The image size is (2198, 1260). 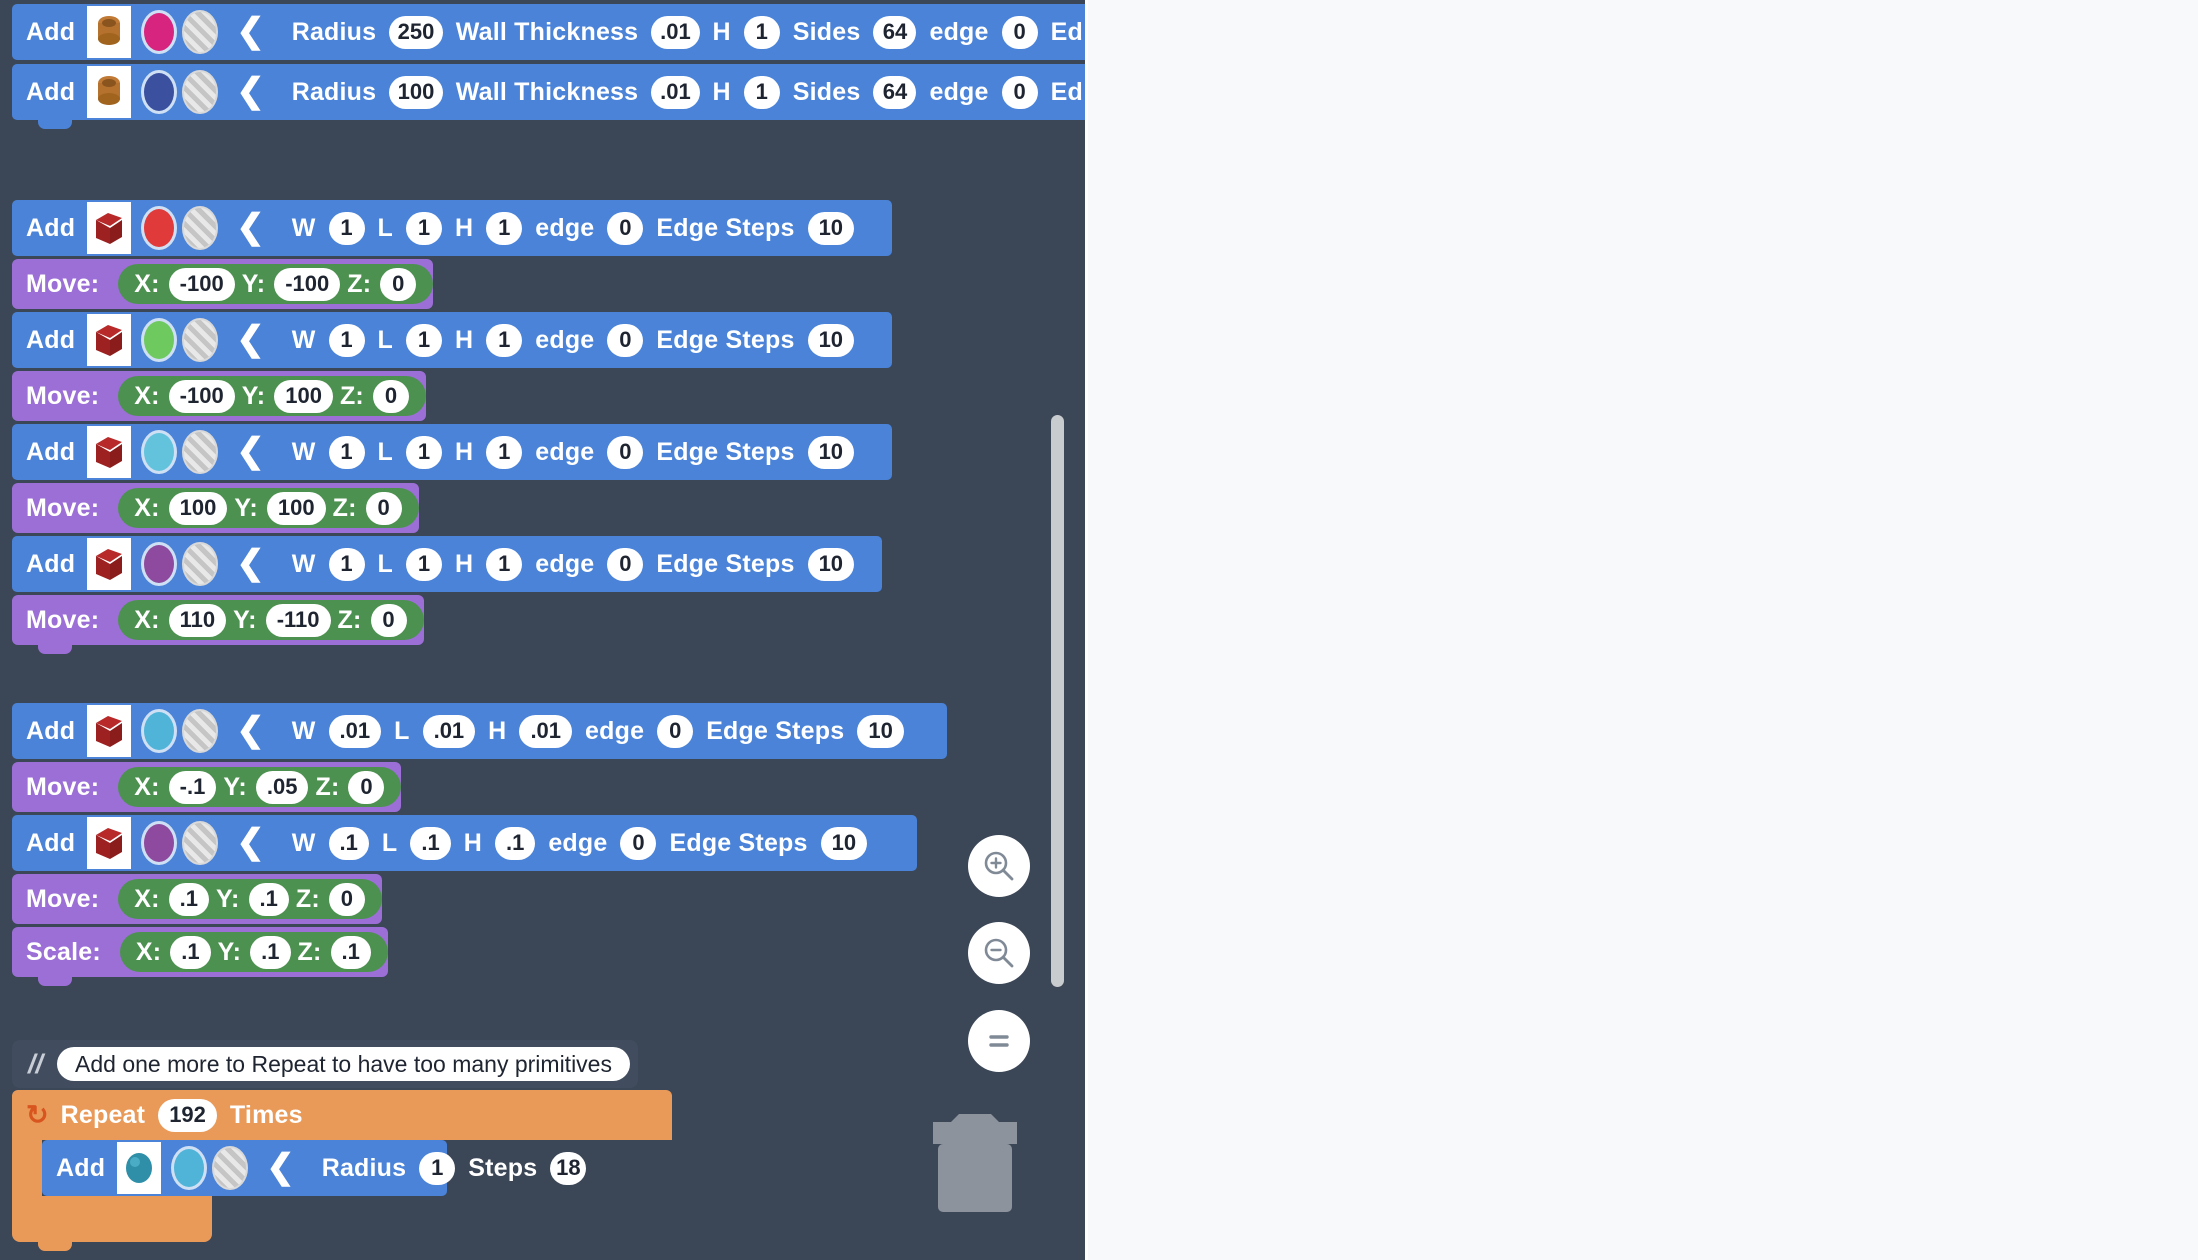 What do you see at coordinates (201, 284) in the screenshot?
I see `move-x-value: -100` at bounding box center [201, 284].